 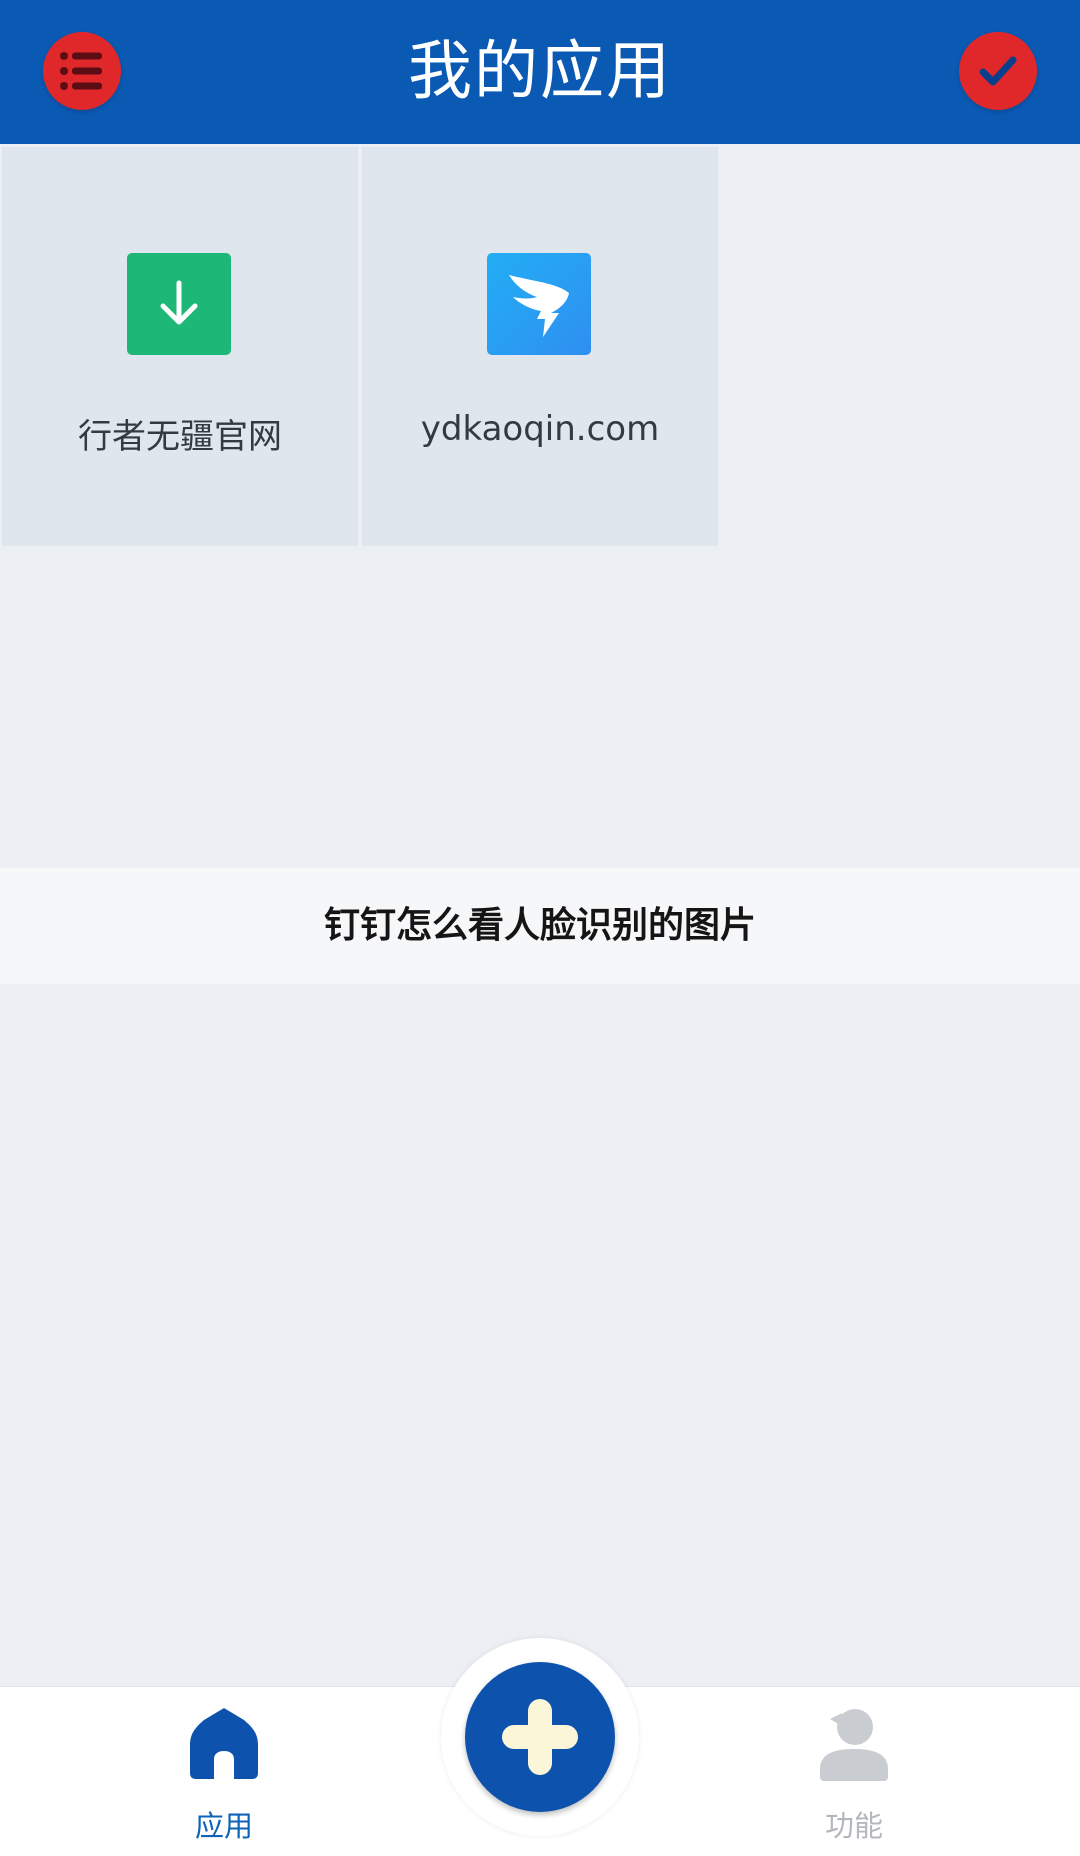 I want to click on app-tile-ydkaoqin: ydkaoqin.com, so click(x=540, y=346).